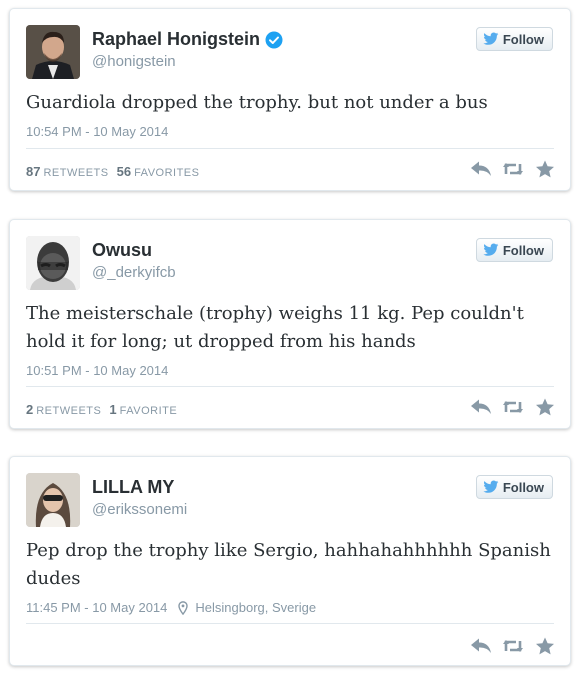  What do you see at coordinates (158, 171) in the screenshot?
I see `favorites-stat: 56 FAVORITES` at bounding box center [158, 171].